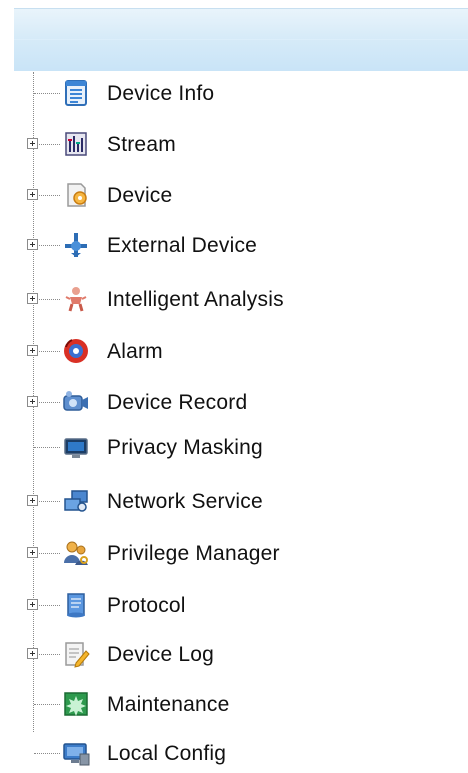 The image size is (468, 773). What do you see at coordinates (195, 299) in the screenshot?
I see `tree-item-label: Intelligent Analysis` at bounding box center [195, 299].